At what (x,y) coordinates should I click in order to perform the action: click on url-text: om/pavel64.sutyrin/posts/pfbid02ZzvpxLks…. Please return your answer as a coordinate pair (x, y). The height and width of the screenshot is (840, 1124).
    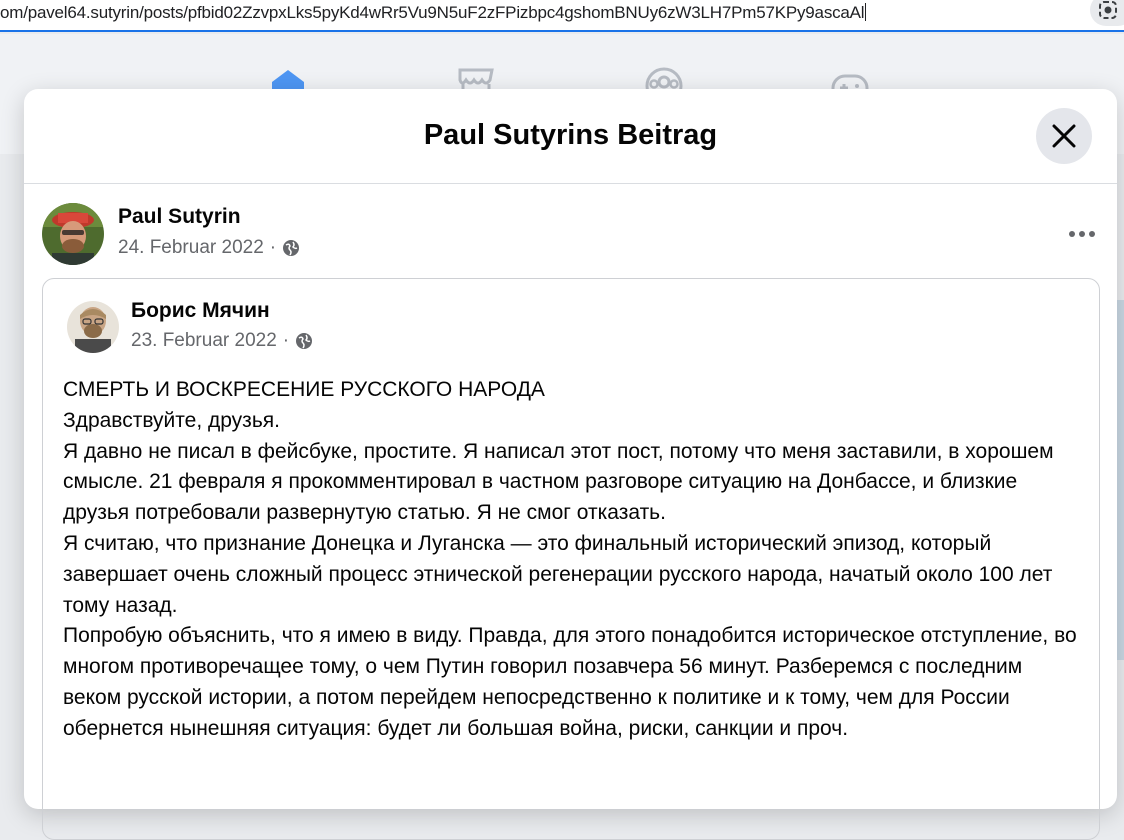
    Looking at the image, I should click on (432, 12).